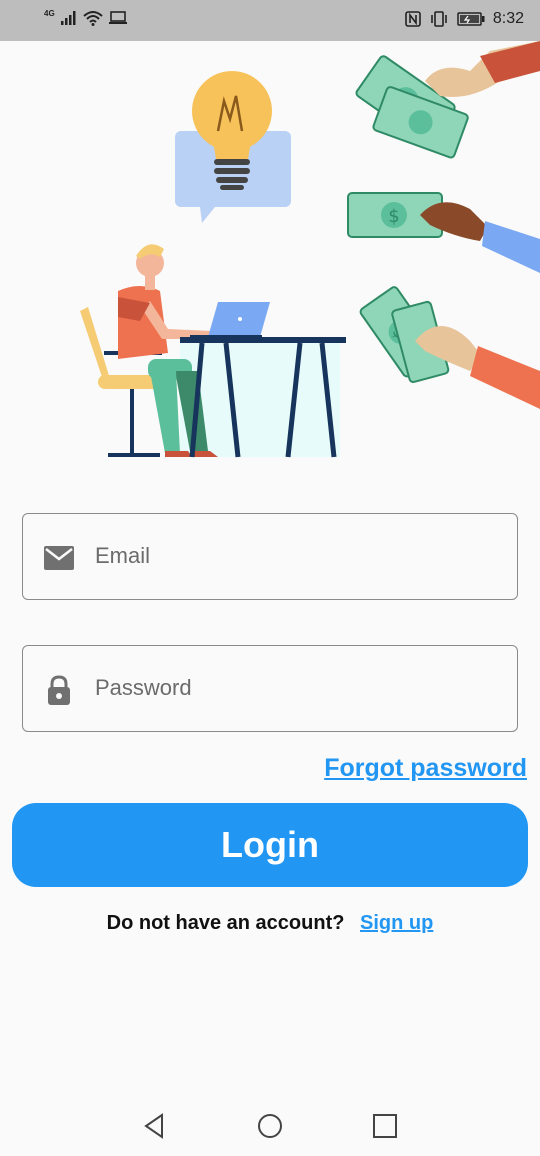 The width and height of the screenshot is (540, 1156). What do you see at coordinates (471, 19) in the screenshot?
I see `battery-icon` at bounding box center [471, 19].